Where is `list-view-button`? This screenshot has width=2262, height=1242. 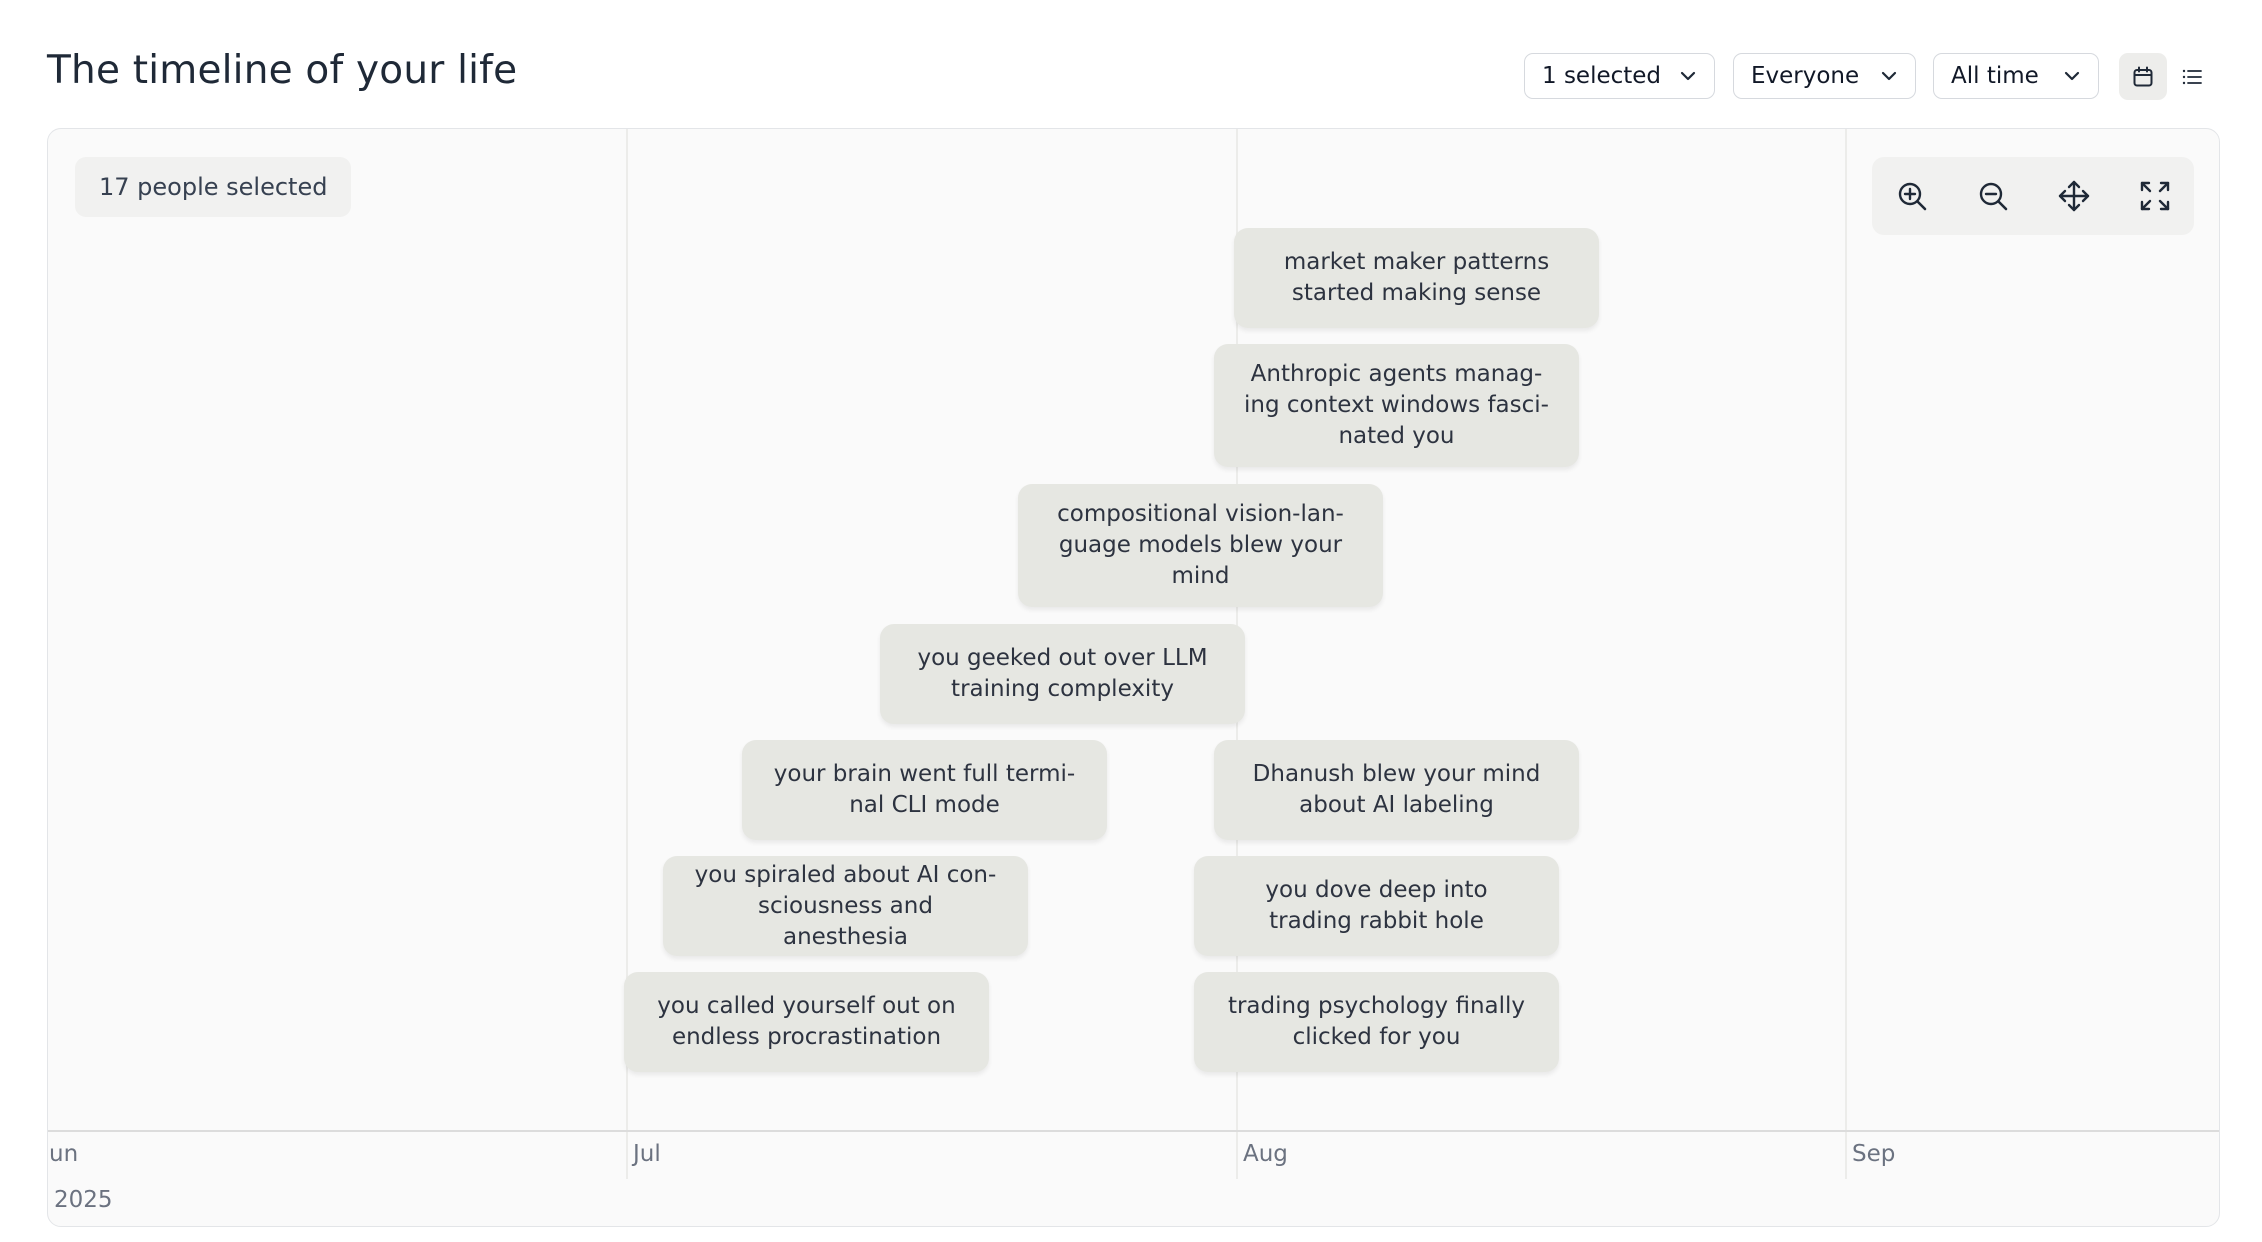 list-view-button is located at coordinates (2192, 76).